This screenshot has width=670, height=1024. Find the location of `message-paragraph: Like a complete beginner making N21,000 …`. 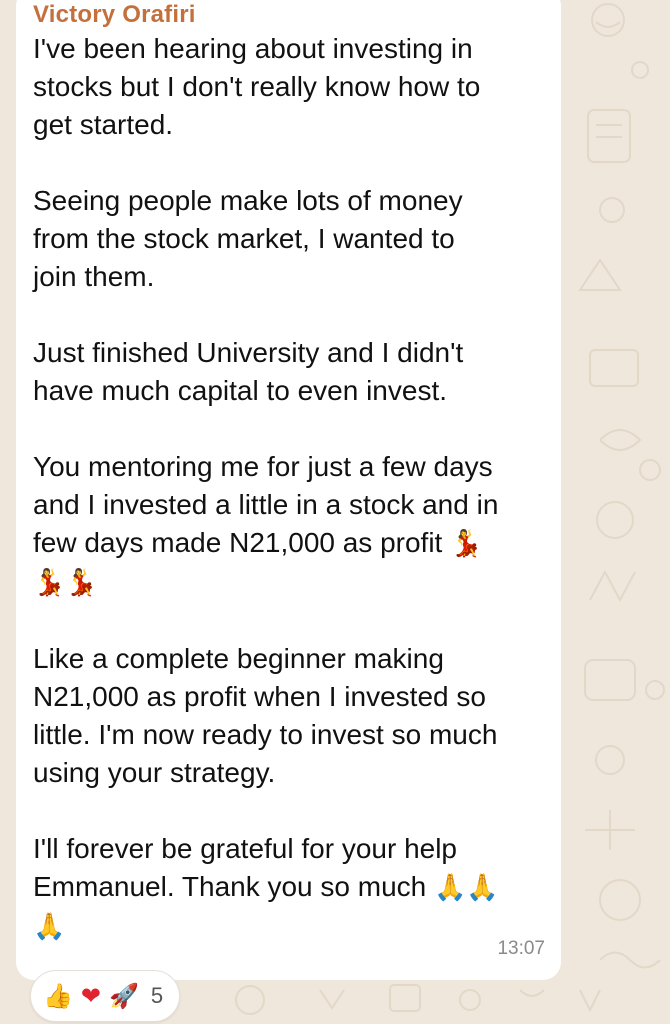

message-paragraph: Like a complete beginner making N21,000 … is located at coordinates (265, 715).